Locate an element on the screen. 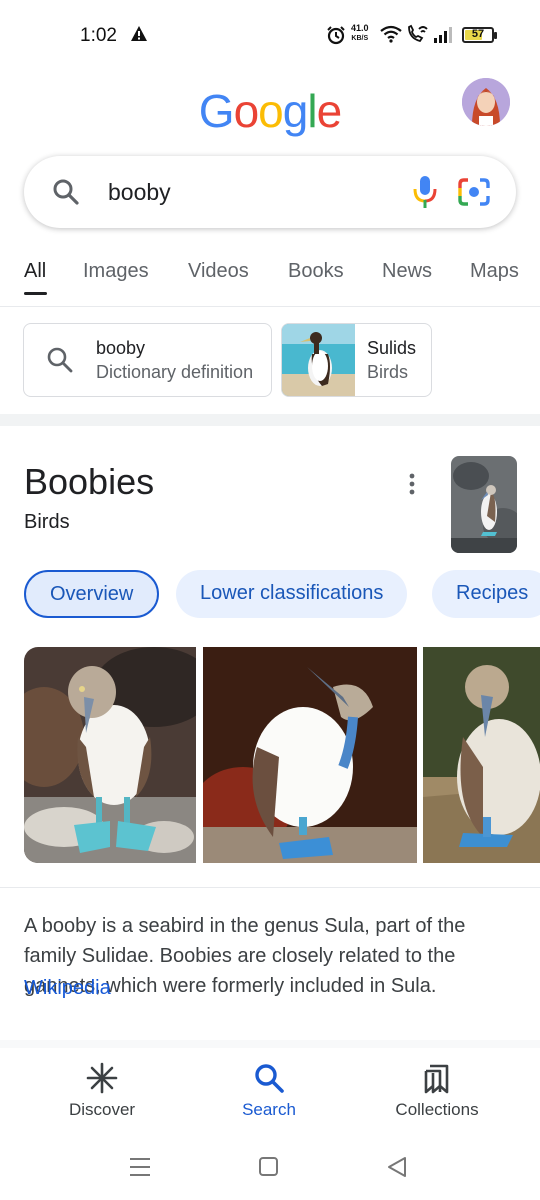 This screenshot has width=540, height=1200. signal-icon is located at coordinates (445, 37).